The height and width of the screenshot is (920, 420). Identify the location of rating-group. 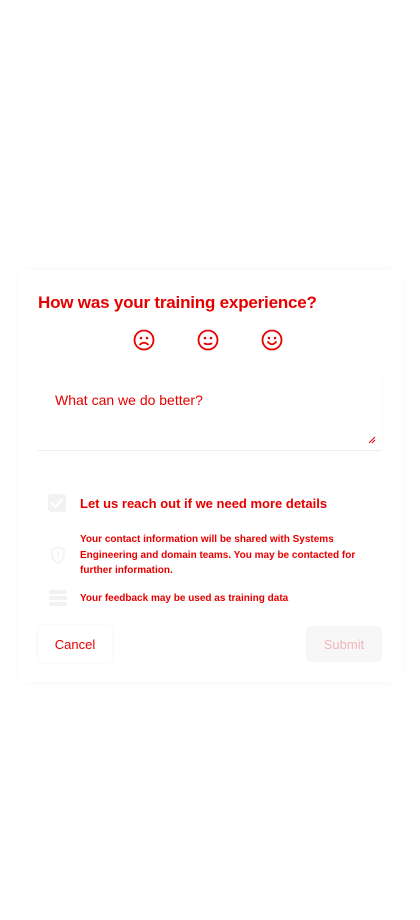
(208, 340).